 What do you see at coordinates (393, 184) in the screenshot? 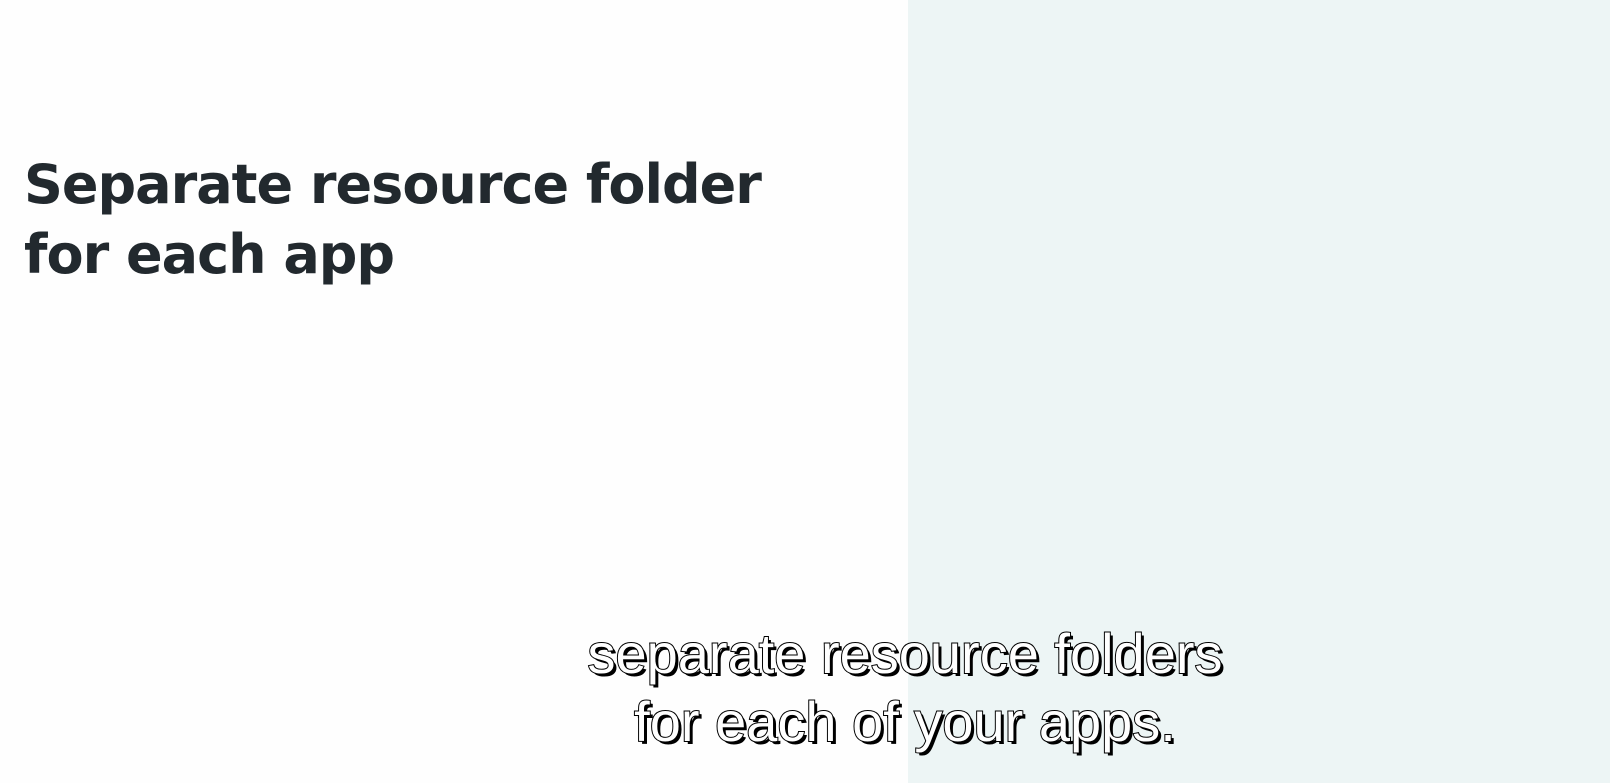
I see `slide-title-line-1: Separate resource folder` at bounding box center [393, 184].